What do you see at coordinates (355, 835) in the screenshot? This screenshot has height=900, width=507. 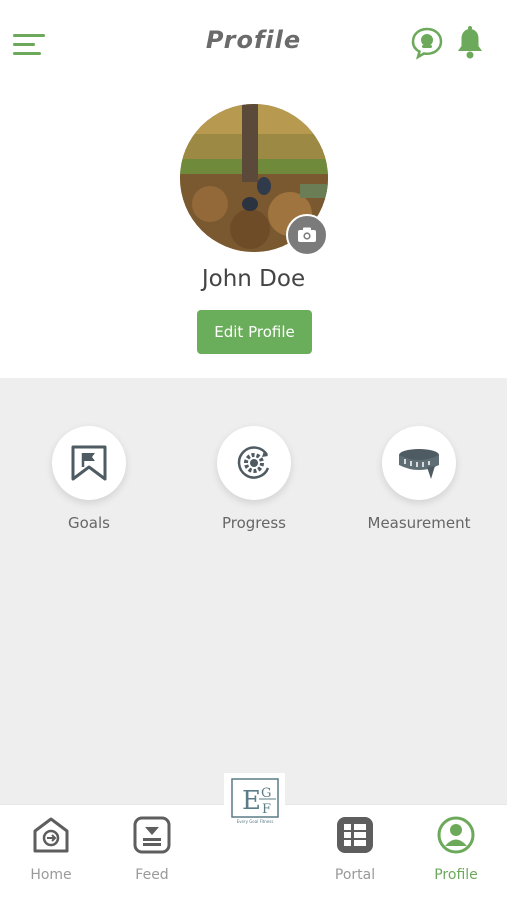 I see `portal-icon` at bounding box center [355, 835].